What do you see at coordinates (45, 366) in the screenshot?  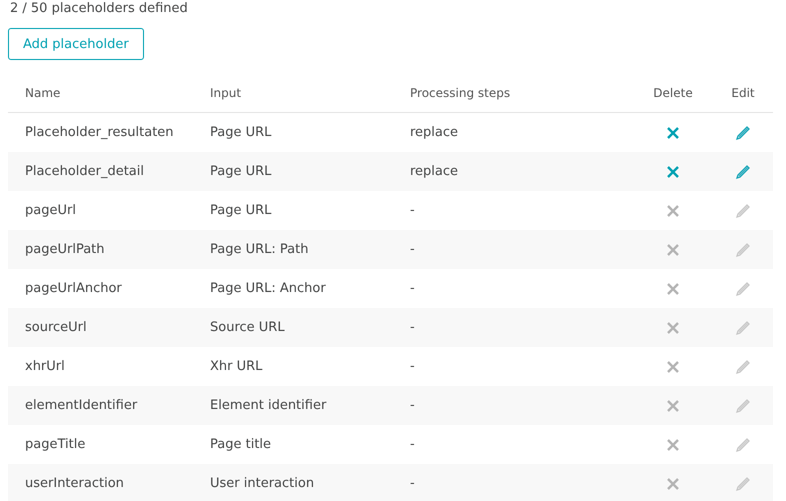 I see `table-cell: xhrUrl` at bounding box center [45, 366].